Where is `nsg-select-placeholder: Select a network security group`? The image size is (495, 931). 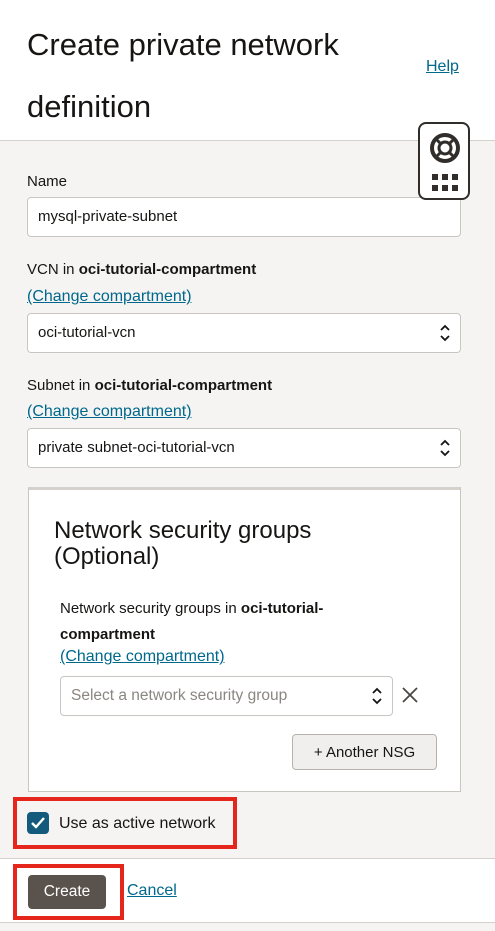
nsg-select-placeholder: Select a network security group is located at coordinates (179, 695).